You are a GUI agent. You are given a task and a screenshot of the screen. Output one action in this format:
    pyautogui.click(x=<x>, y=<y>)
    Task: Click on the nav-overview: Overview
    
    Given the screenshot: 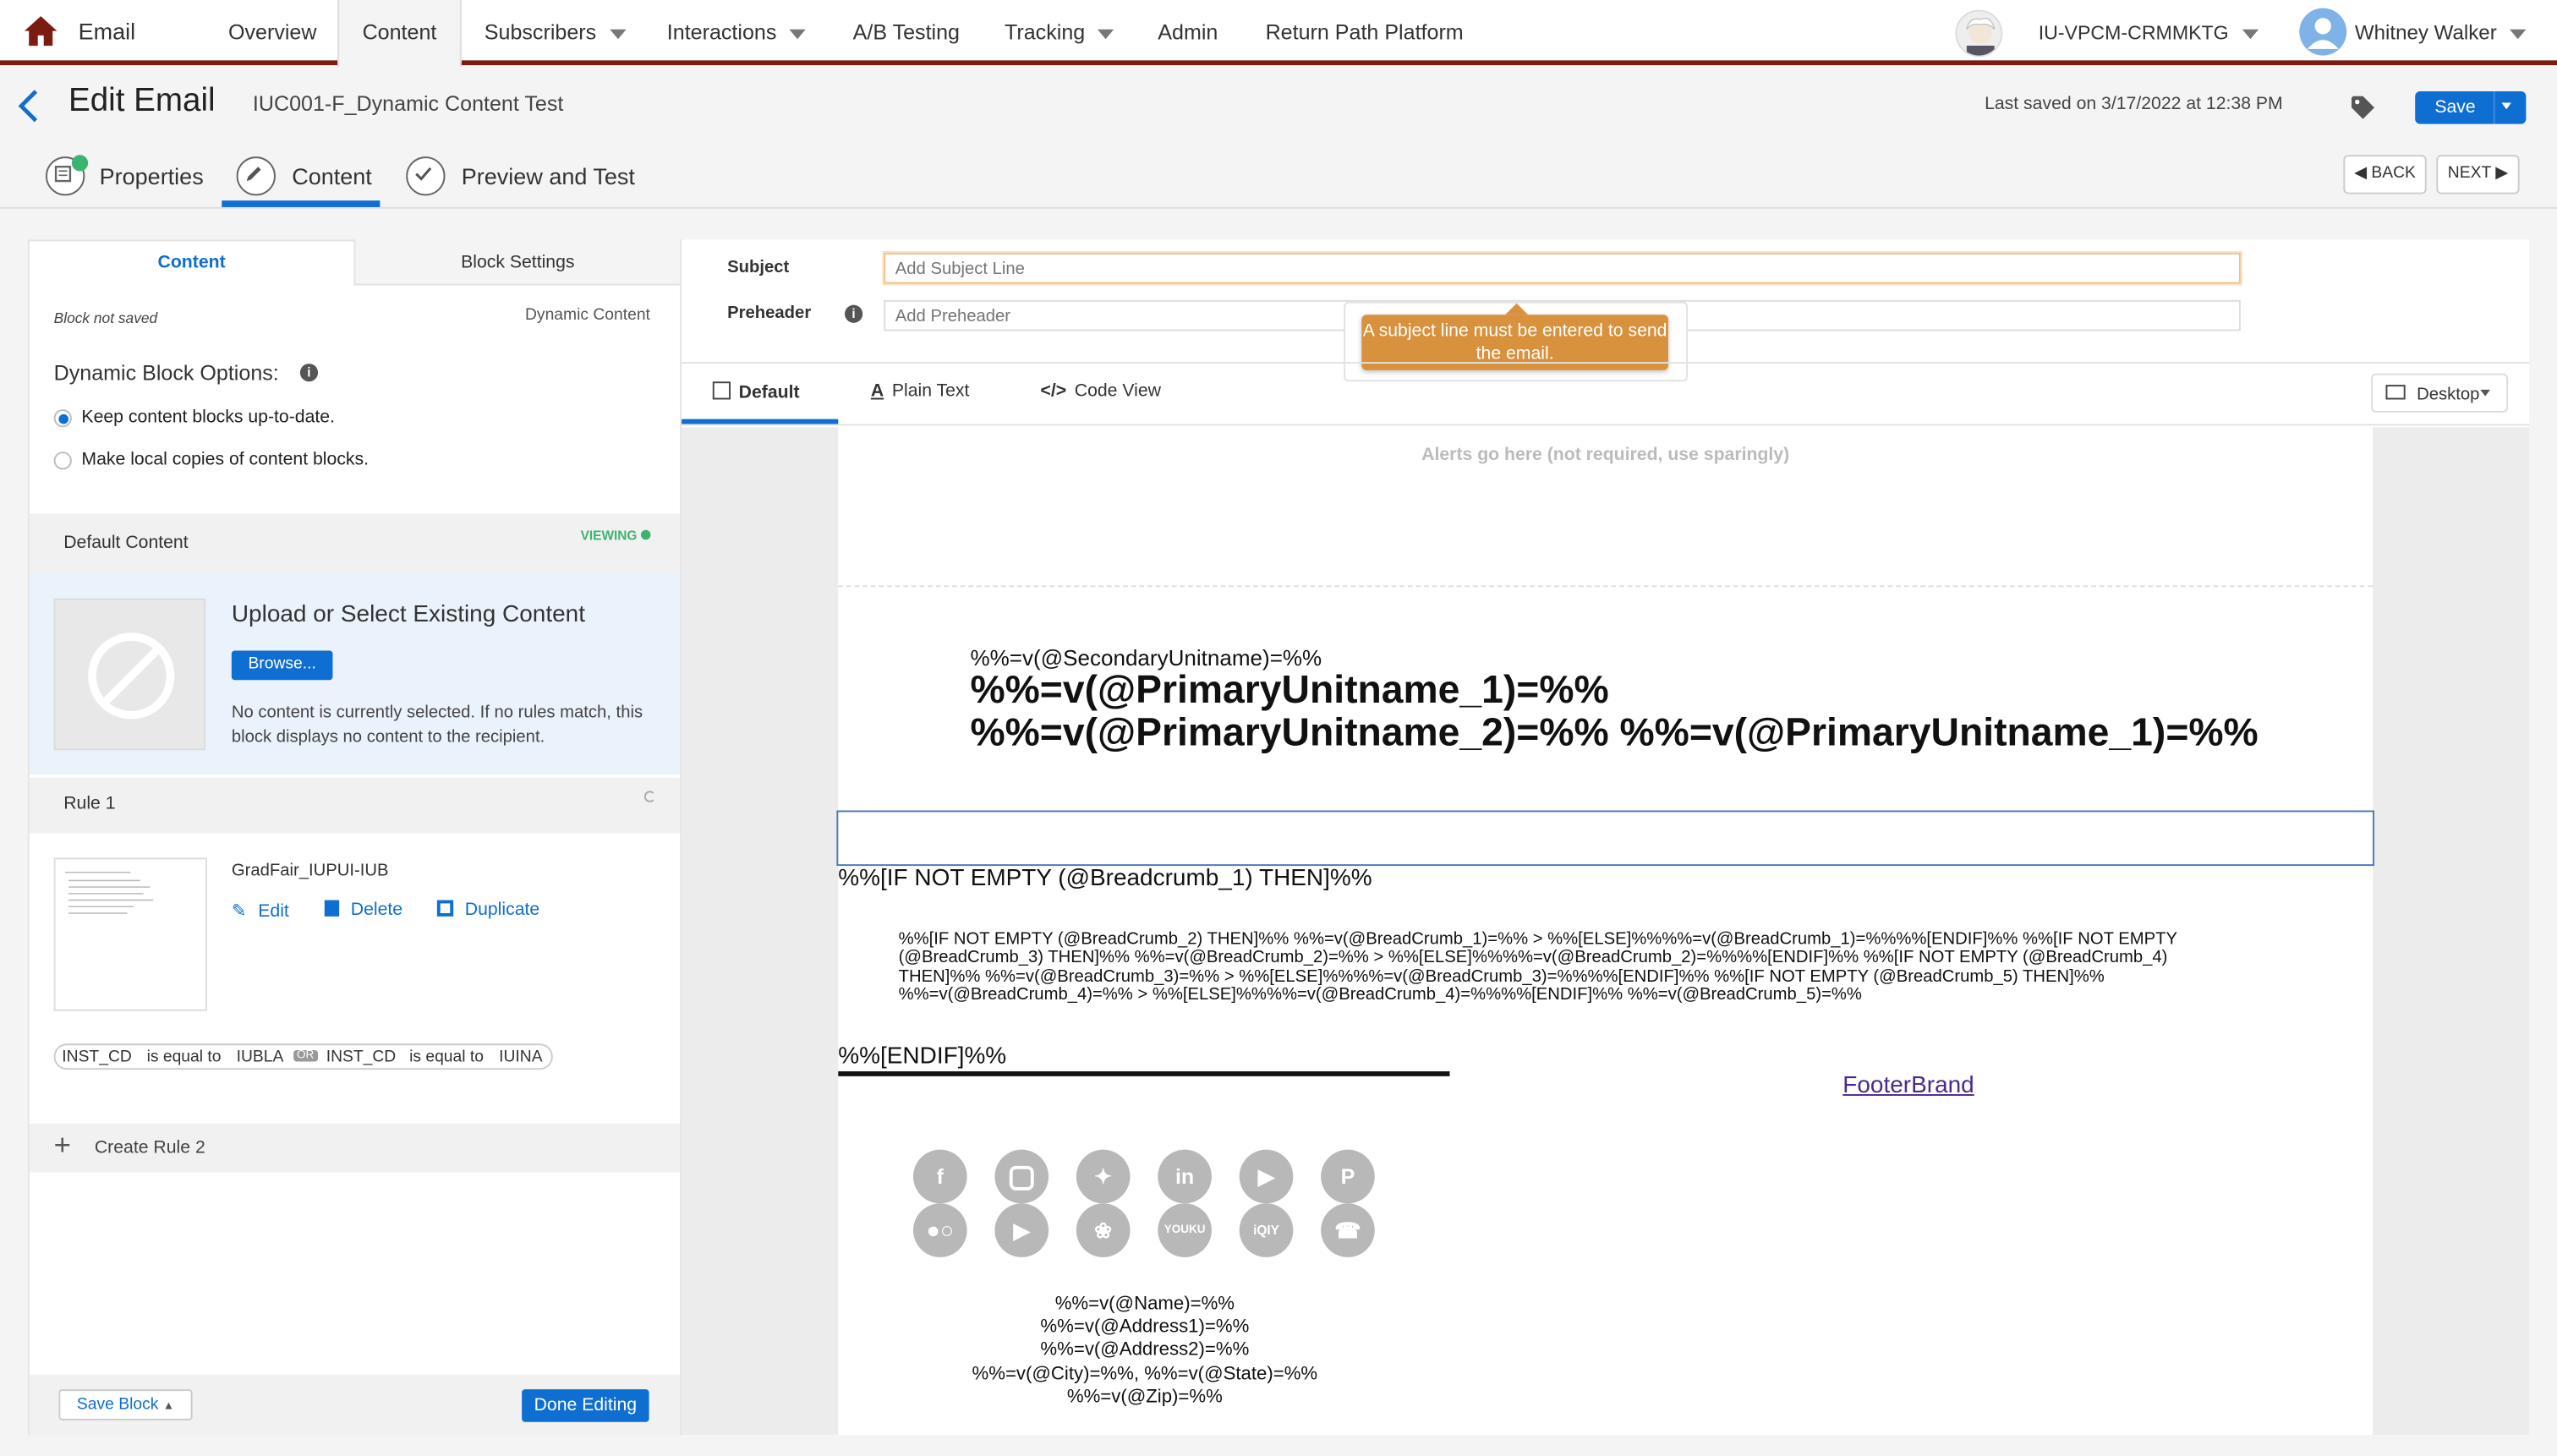 What is the action you would take?
    pyautogui.click(x=272, y=32)
    